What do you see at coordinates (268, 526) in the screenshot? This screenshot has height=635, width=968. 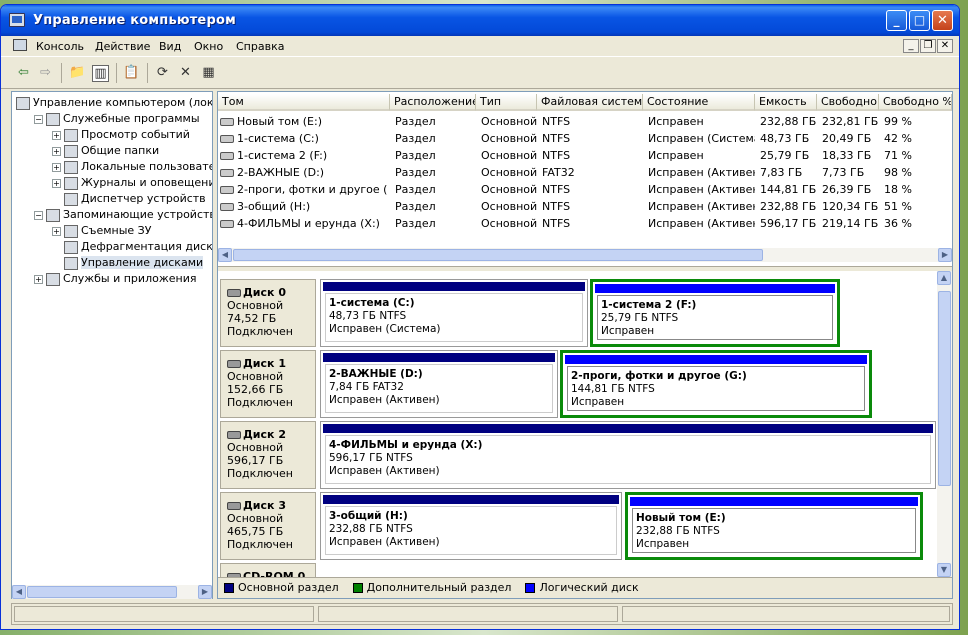 I see `disk-info: Диск 3 Основной 465,75 ГБ Подключен` at bounding box center [268, 526].